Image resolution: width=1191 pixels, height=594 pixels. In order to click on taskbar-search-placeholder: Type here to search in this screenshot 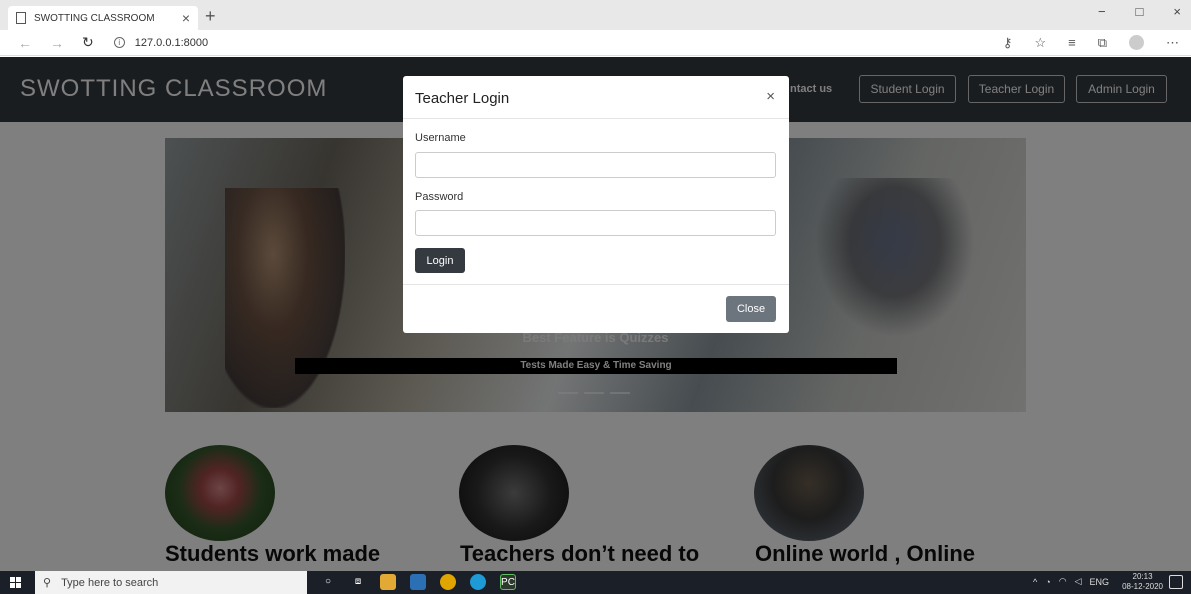, I will do `click(110, 582)`.